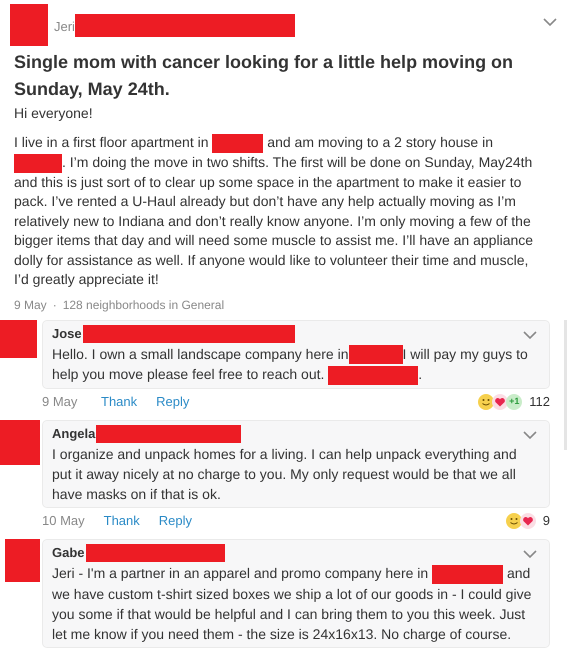  What do you see at coordinates (264, 76) in the screenshot?
I see `post-title: Single mom with cancer looking for a little help moving on Sunday, May 24th.` at bounding box center [264, 76].